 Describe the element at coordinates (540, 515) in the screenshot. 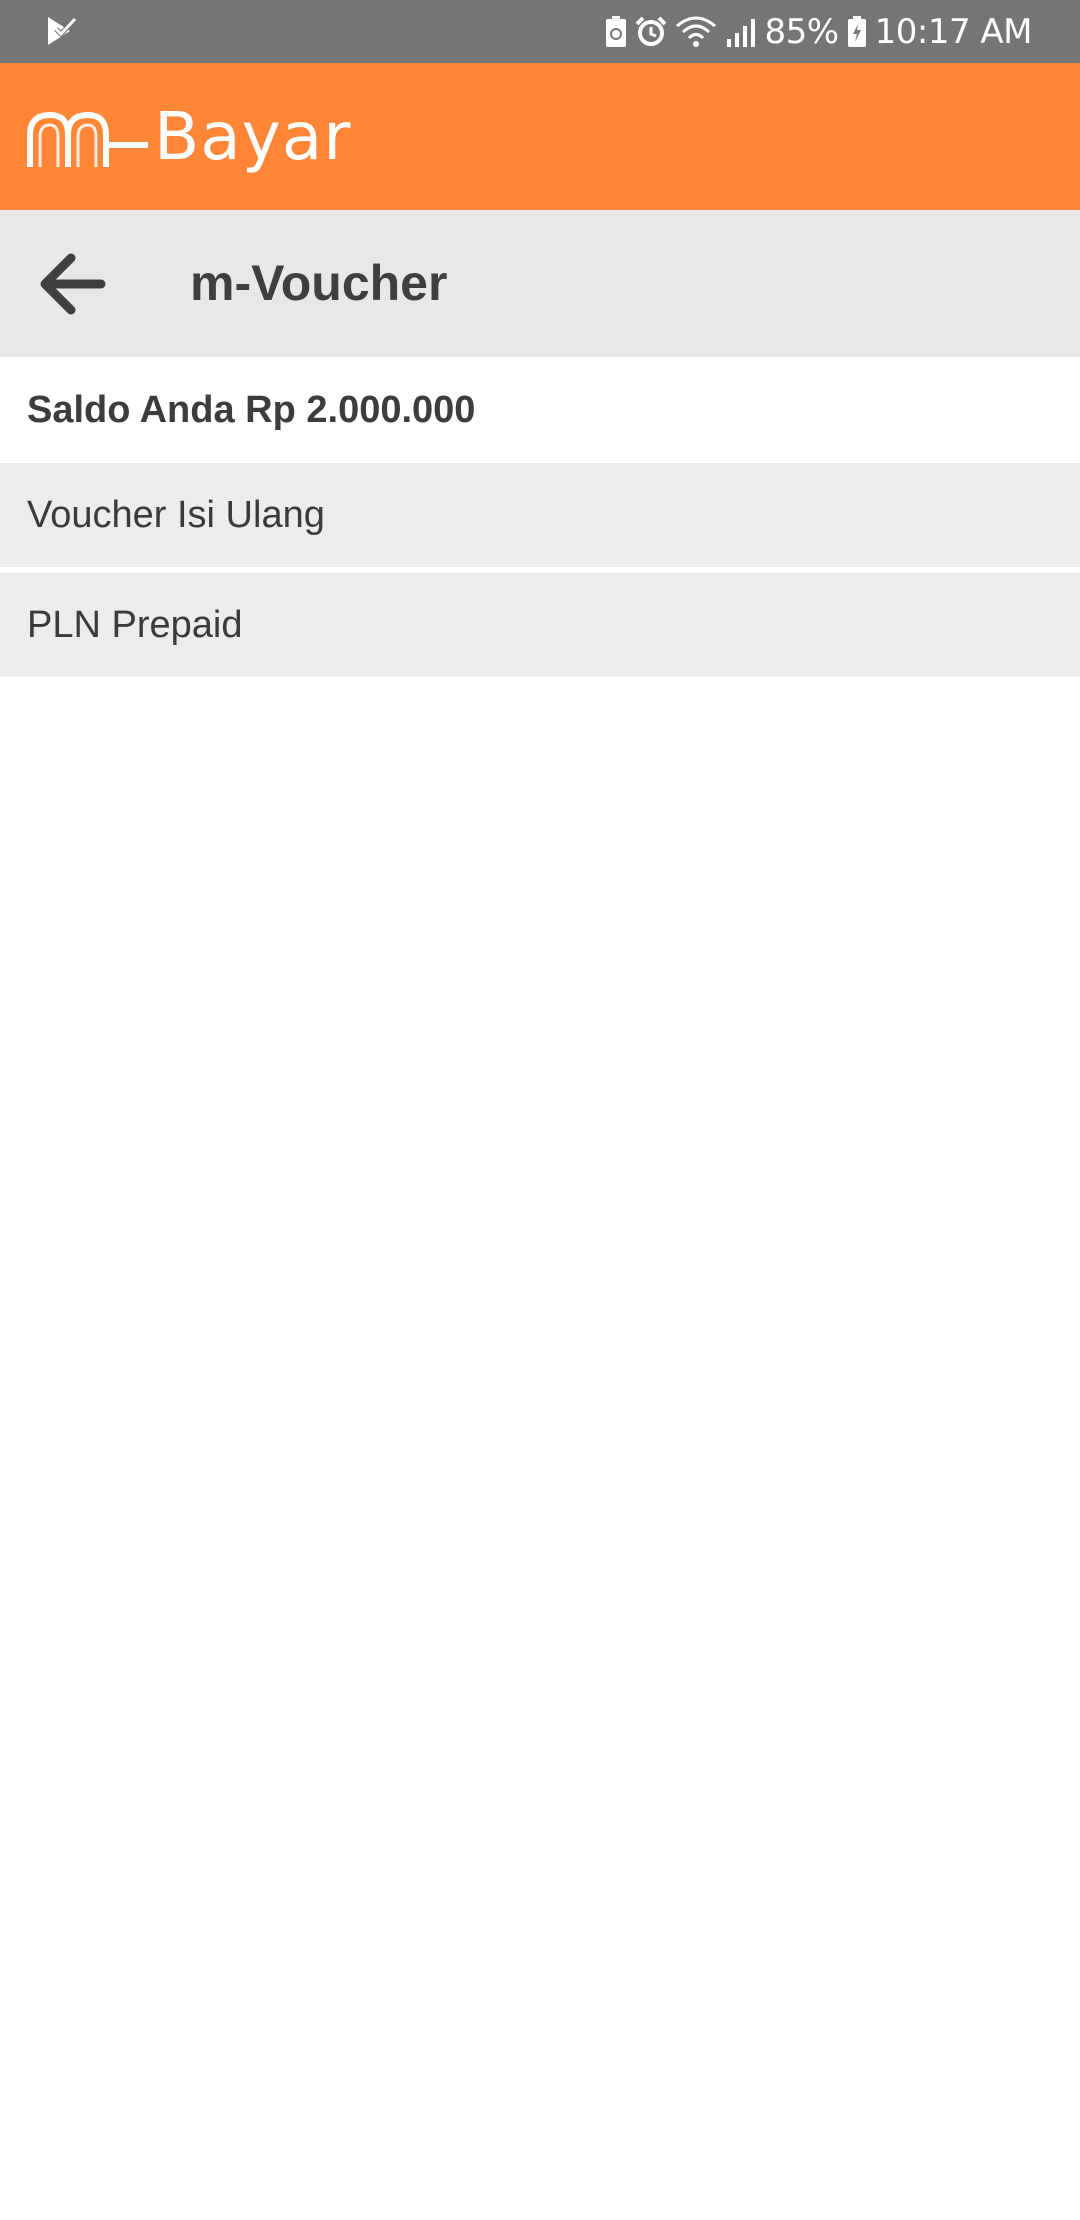

I see `menu-item-voucher-isi-ulang: Voucher Isi Ulang` at that location.